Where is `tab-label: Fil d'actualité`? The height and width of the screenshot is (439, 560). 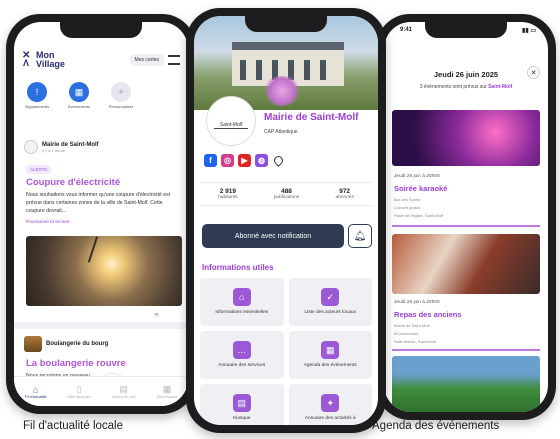 tab-label: Fil d'actualité is located at coordinates (35, 396).